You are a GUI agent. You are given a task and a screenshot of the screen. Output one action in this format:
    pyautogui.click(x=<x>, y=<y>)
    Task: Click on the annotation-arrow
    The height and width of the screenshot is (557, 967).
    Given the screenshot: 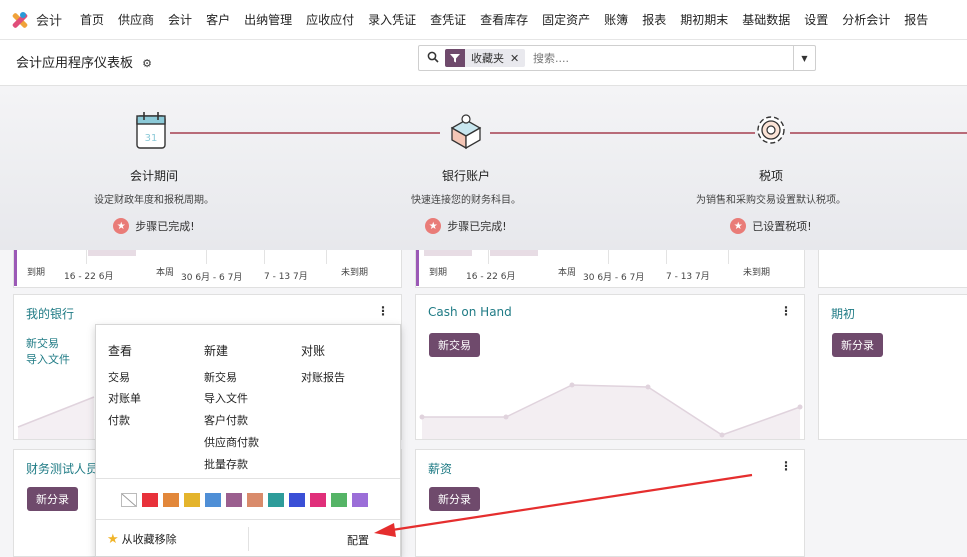 What is the action you would take?
    pyautogui.click(x=563, y=505)
    